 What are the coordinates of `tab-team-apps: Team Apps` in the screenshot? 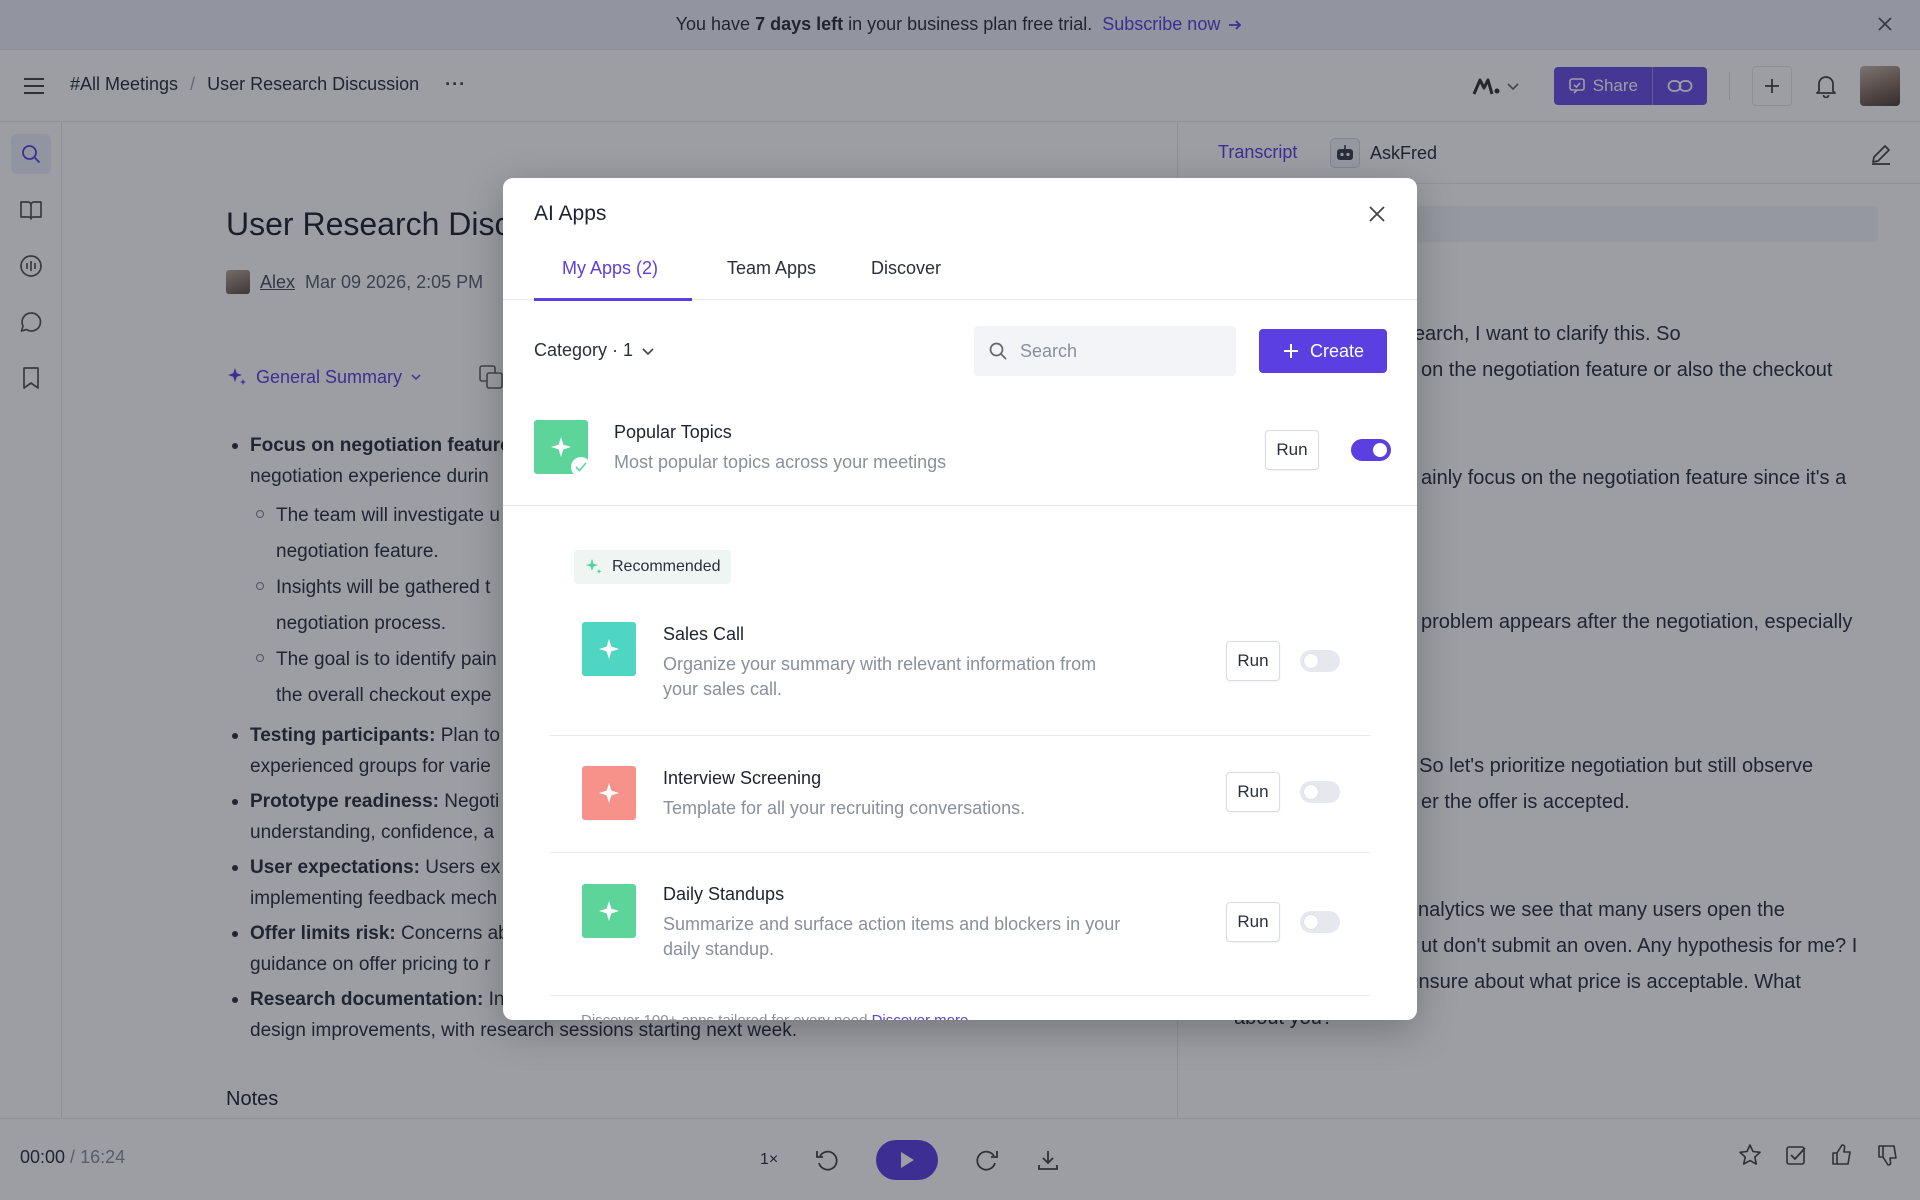 It's located at (771, 275).